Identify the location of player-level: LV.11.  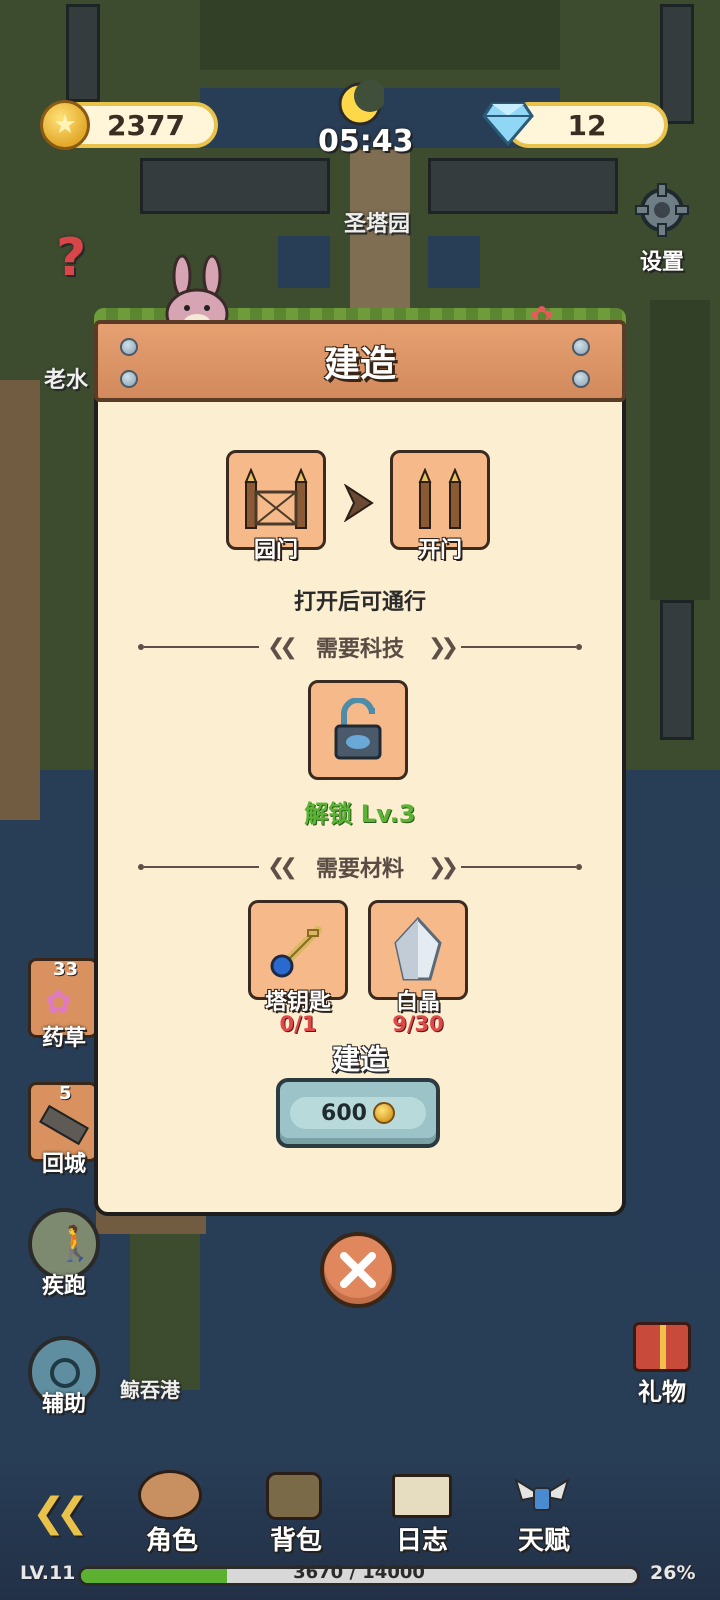
(48, 1573).